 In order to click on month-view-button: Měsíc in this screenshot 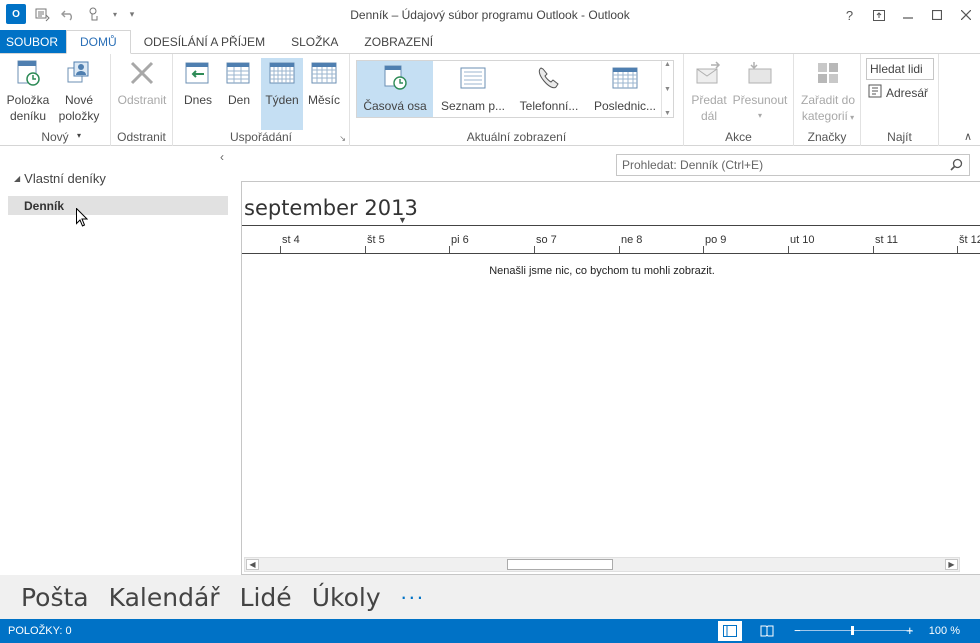, I will do `click(324, 94)`.